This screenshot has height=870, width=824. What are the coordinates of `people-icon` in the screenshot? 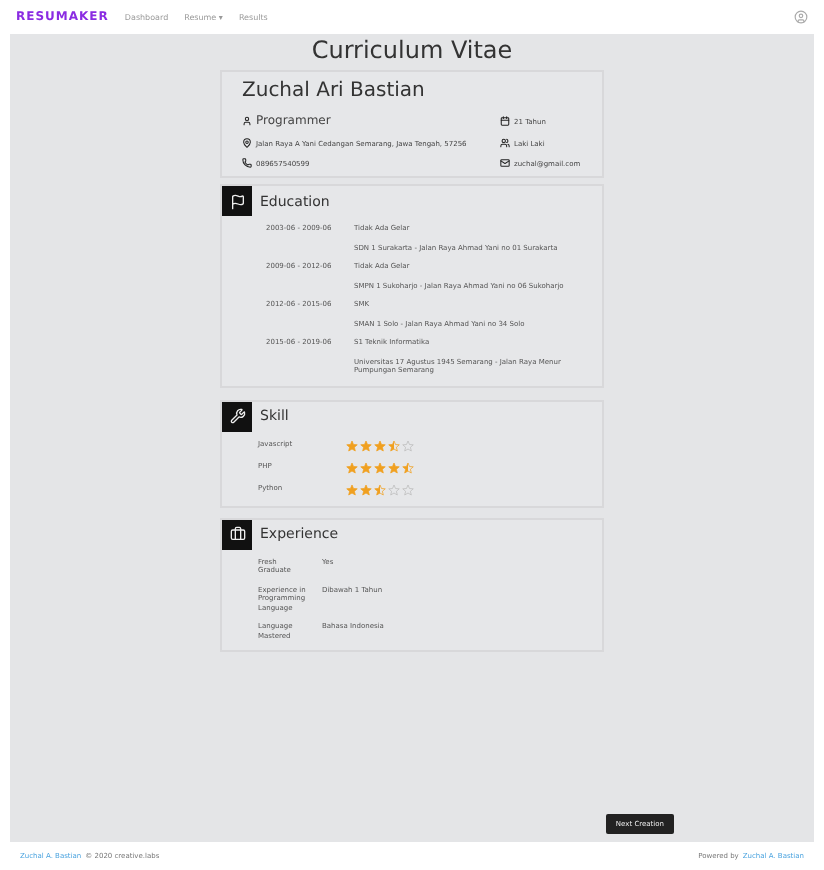 It's located at (505, 143).